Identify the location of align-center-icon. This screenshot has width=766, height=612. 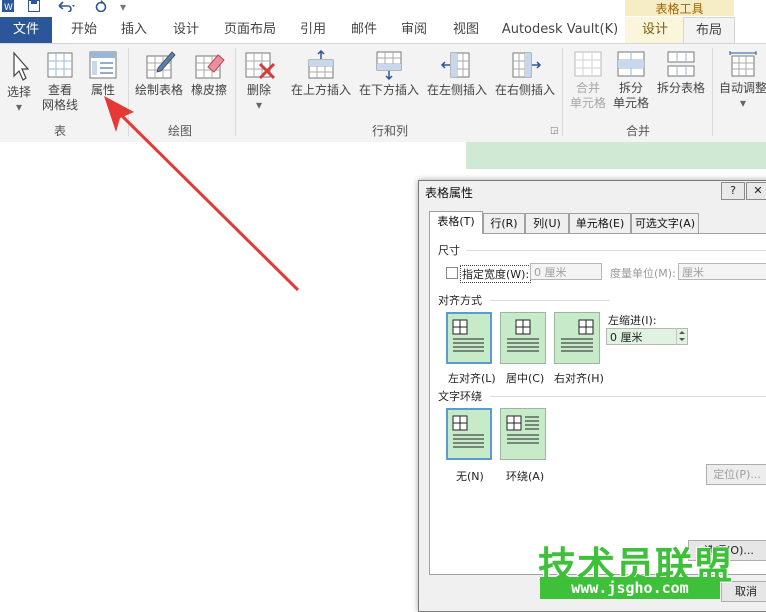
(523, 335).